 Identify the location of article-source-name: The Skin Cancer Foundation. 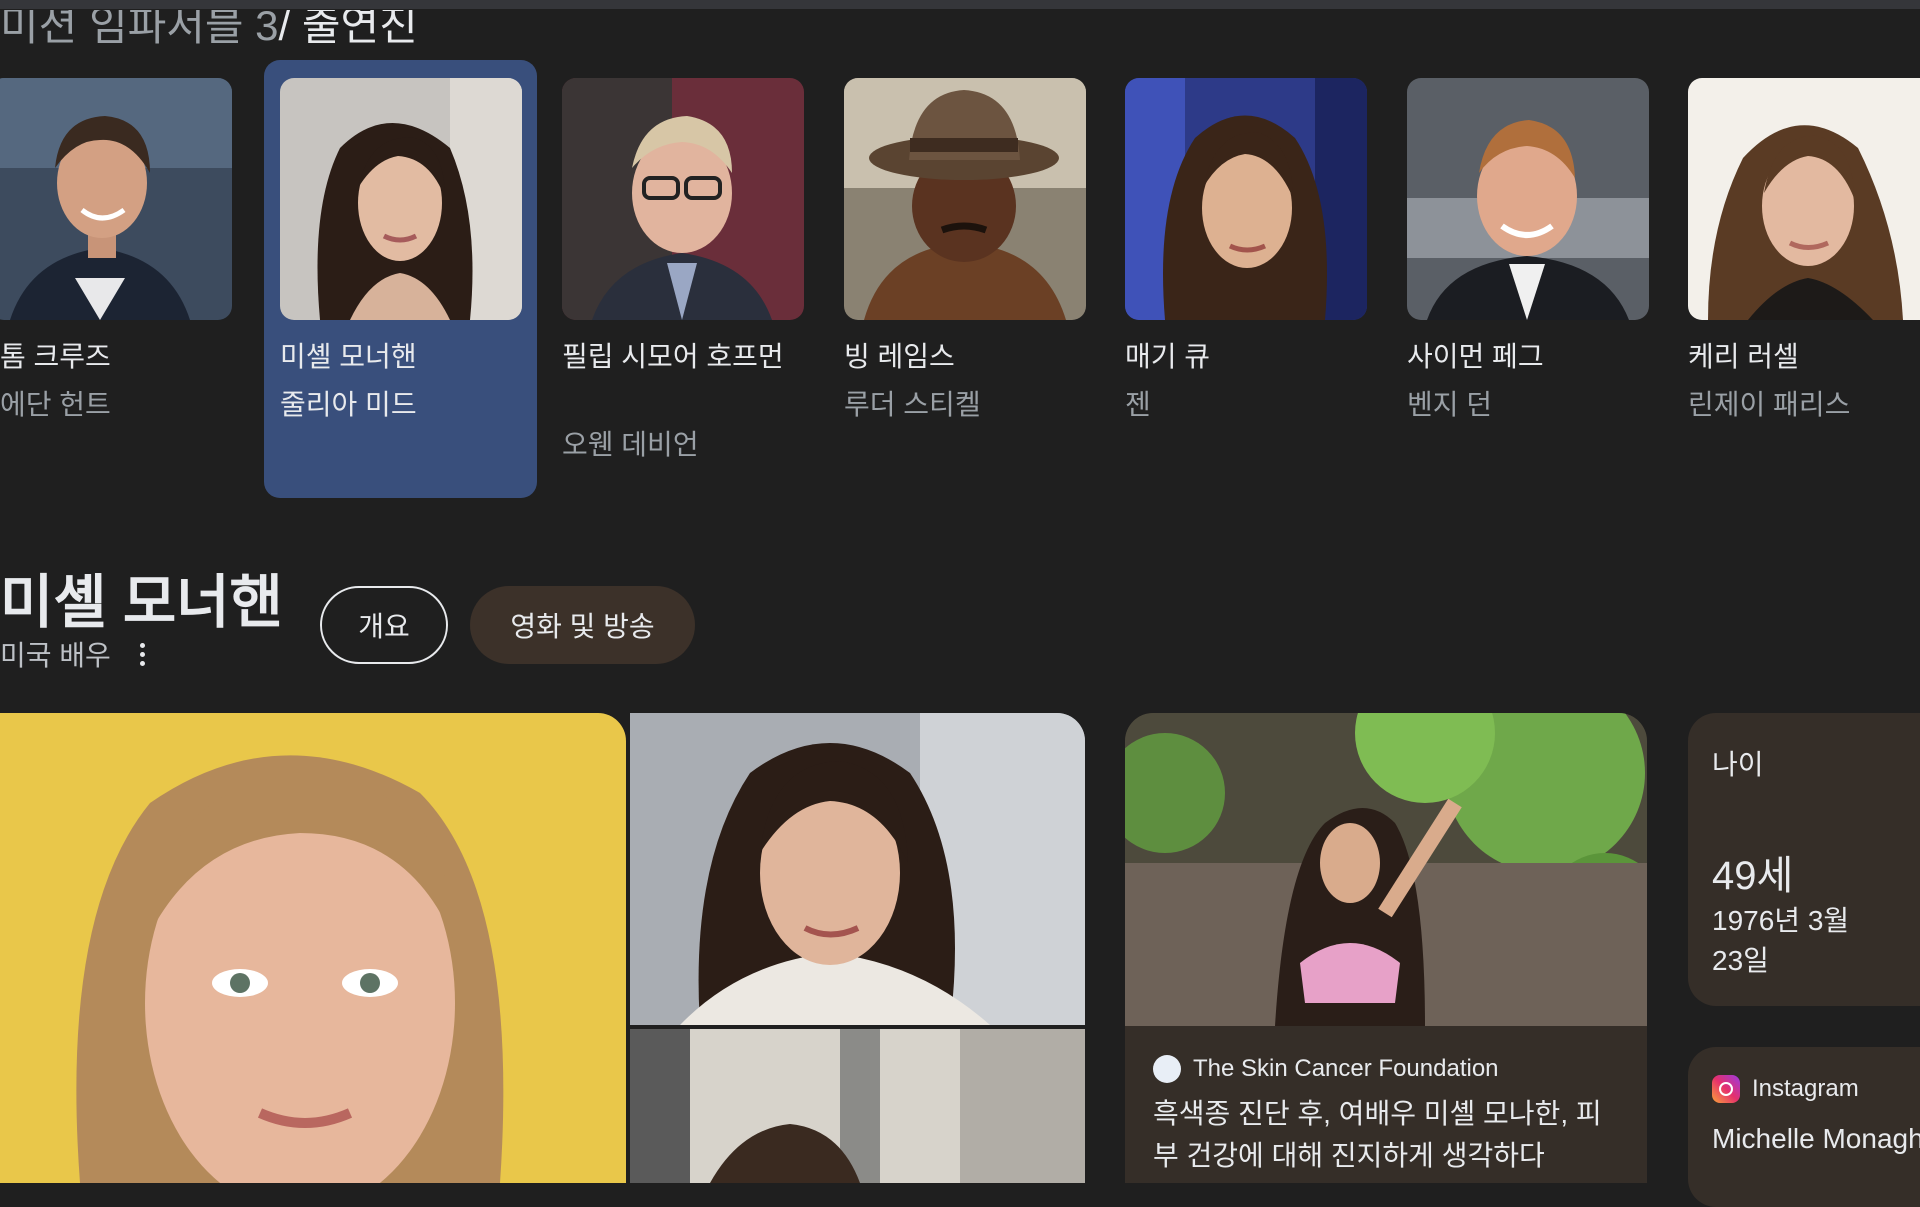
(1346, 1068).